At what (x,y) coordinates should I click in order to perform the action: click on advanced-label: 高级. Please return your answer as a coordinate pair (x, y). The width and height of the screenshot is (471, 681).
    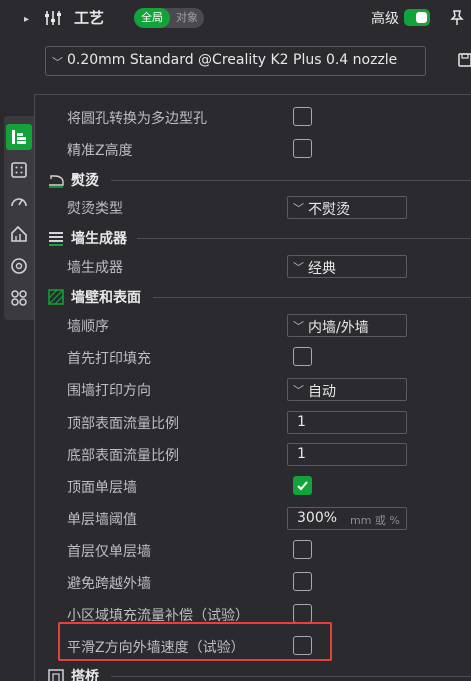
    Looking at the image, I should click on (385, 19).